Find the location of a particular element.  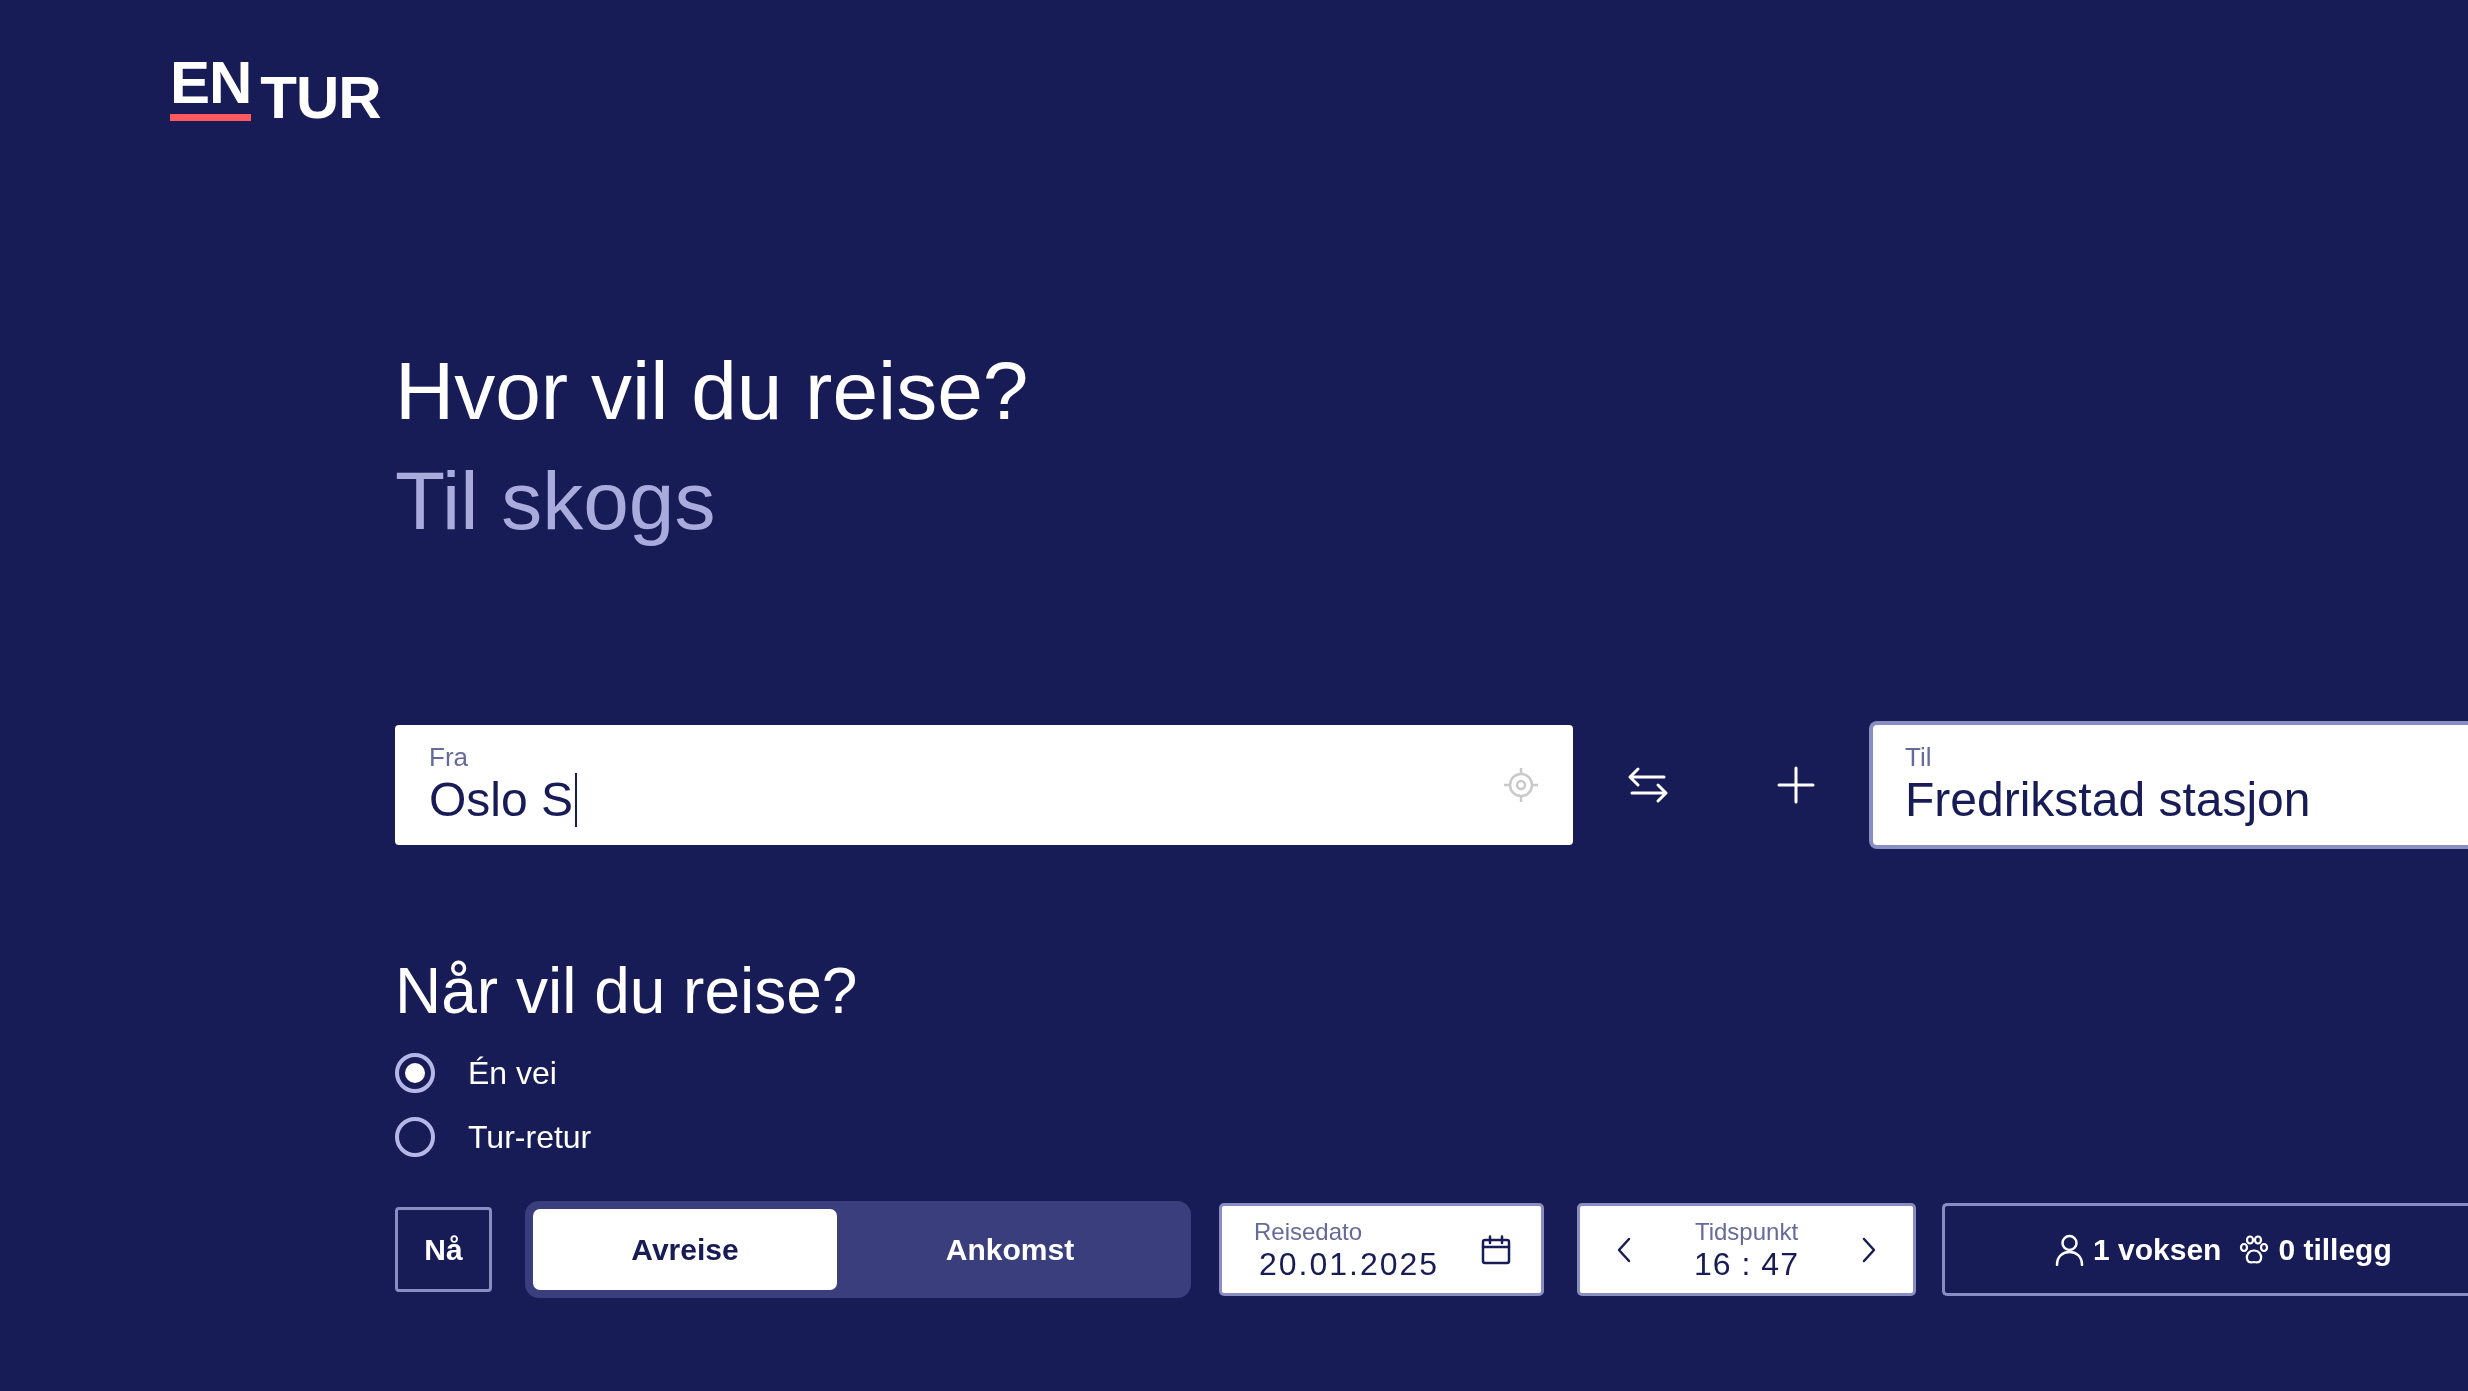

calendar-icon is located at coordinates (1496, 1249).